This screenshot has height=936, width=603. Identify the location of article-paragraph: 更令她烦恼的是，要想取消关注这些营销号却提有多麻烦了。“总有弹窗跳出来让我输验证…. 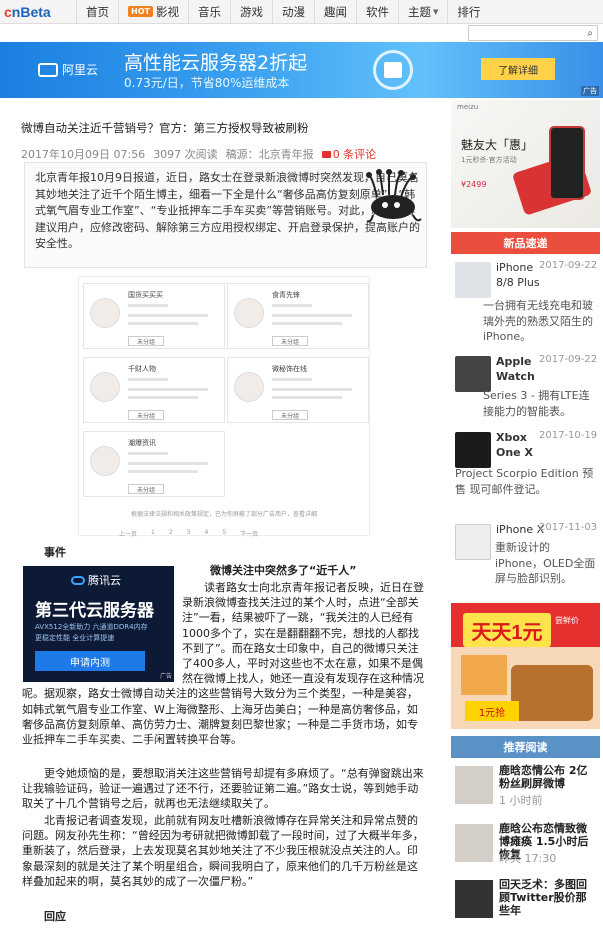
(223, 789).